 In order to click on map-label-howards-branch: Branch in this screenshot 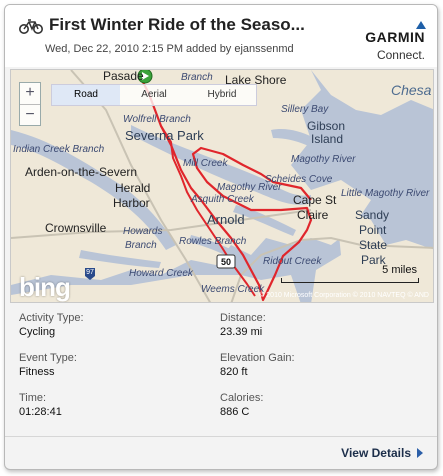, I will do `click(141, 245)`.